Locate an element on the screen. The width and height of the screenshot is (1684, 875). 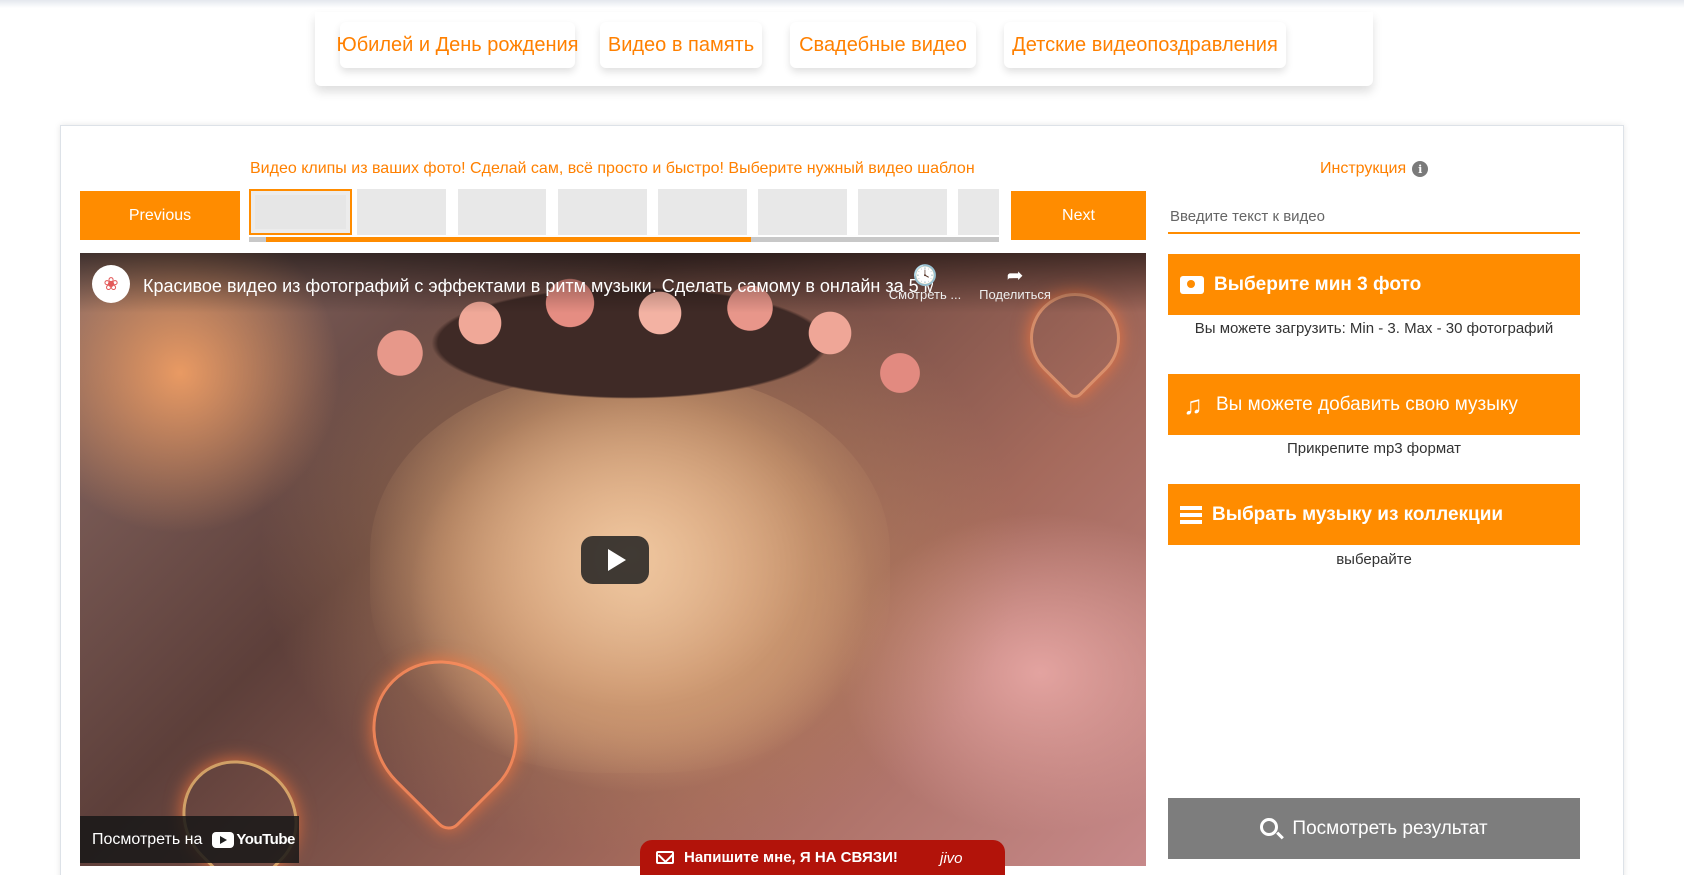
share-arrow-icon: ➦ is located at coordinates (1015, 276).